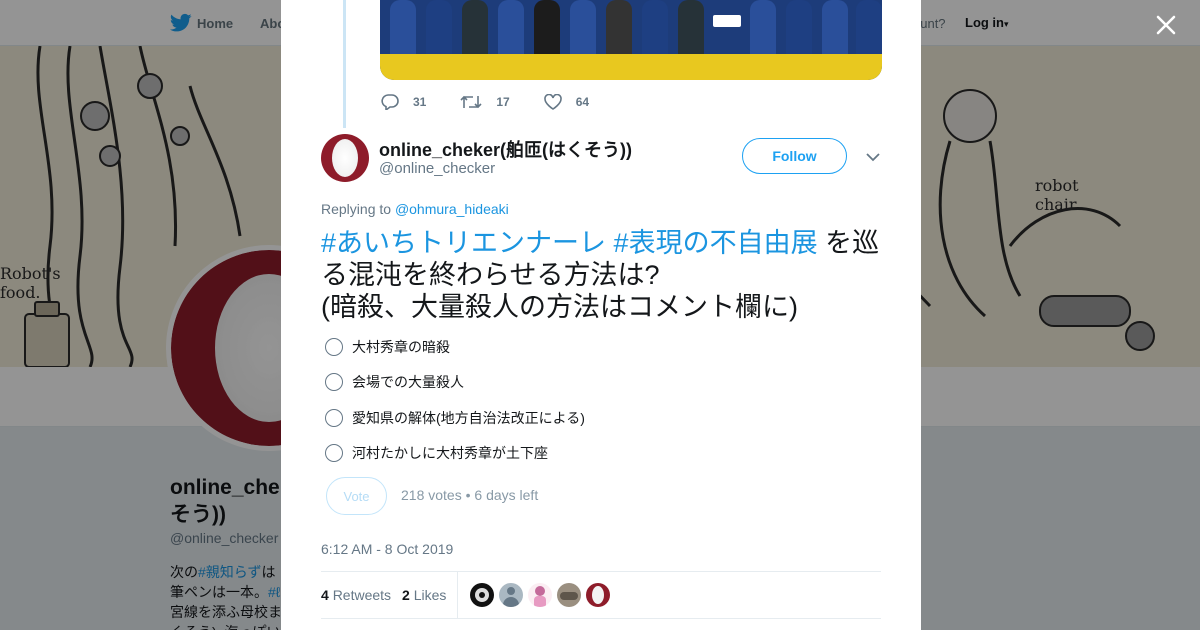 The width and height of the screenshot is (1200, 630). Describe the element at coordinates (420, 102) in the screenshot. I see `reply-count: 31` at that location.